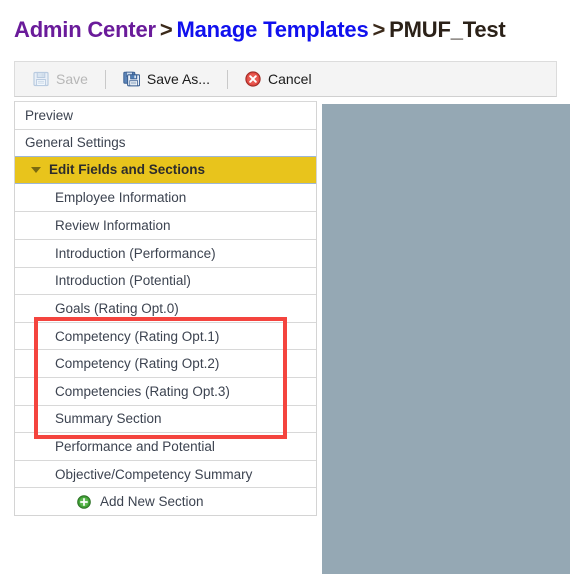 This screenshot has width=570, height=574. What do you see at coordinates (84, 501) in the screenshot?
I see `green-circle-plus-icon` at bounding box center [84, 501].